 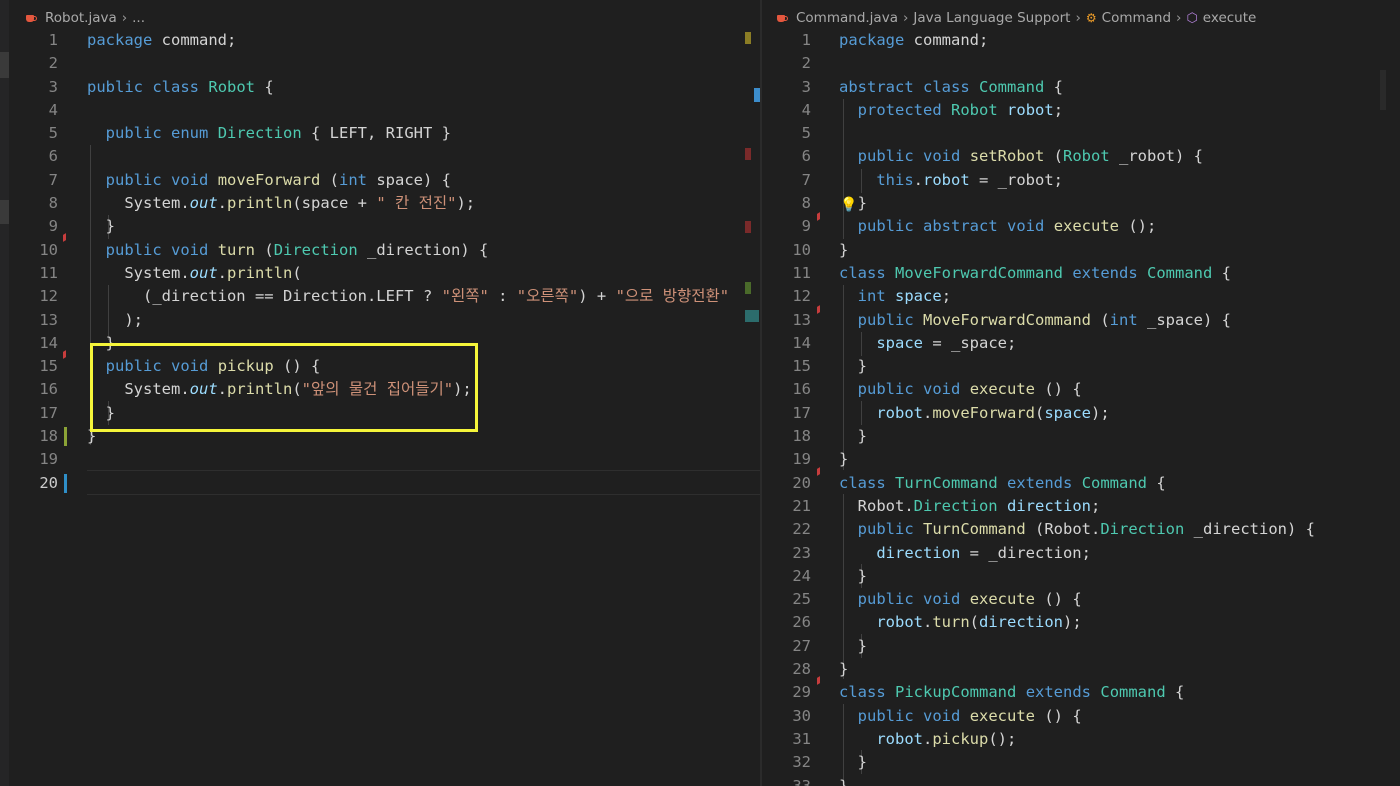 What do you see at coordinates (1081, 716) in the screenshot?
I see `code-line: 30 public void execute () {` at bounding box center [1081, 716].